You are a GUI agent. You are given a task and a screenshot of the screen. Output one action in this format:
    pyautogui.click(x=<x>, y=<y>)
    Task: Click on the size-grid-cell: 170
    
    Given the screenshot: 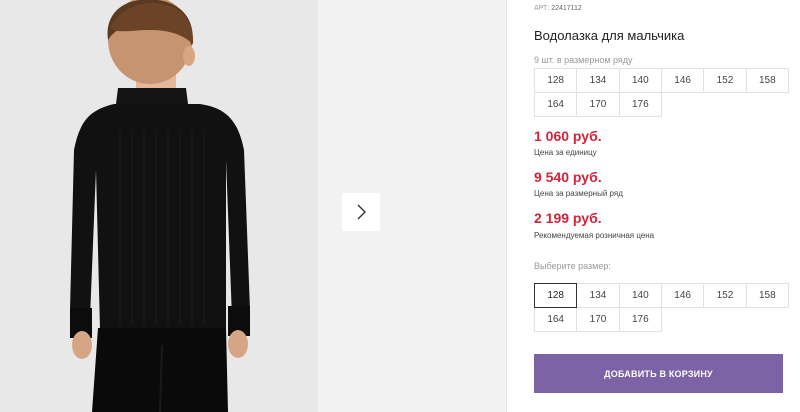 What is the action you would take?
    pyautogui.click(x=598, y=104)
    